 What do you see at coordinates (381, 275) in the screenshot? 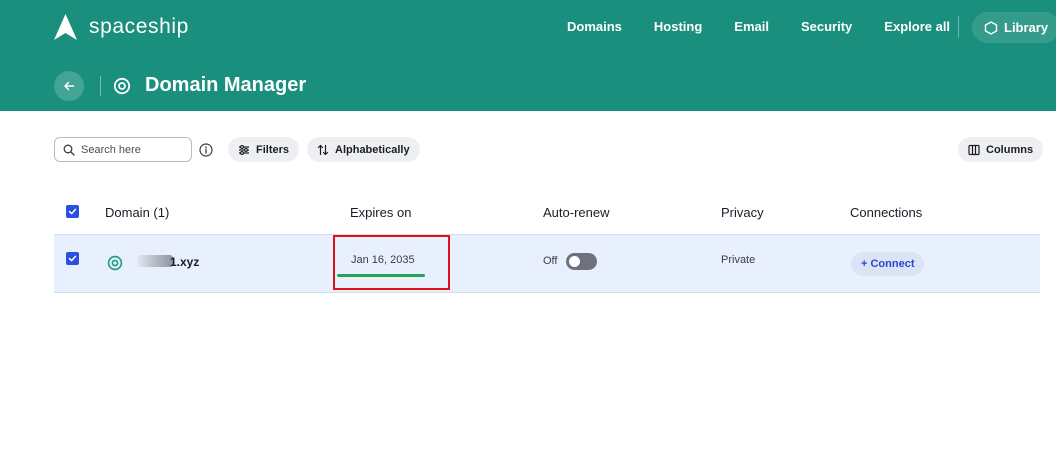
I see `expiry-progress-bar` at bounding box center [381, 275].